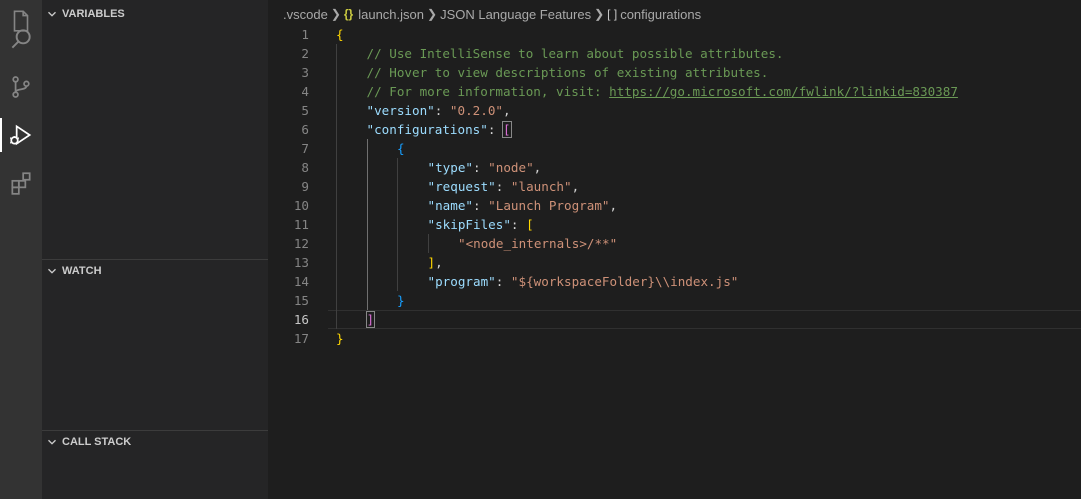 This screenshot has width=1081, height=499. I want to click on chevron-down-icon, so click(52, 14).